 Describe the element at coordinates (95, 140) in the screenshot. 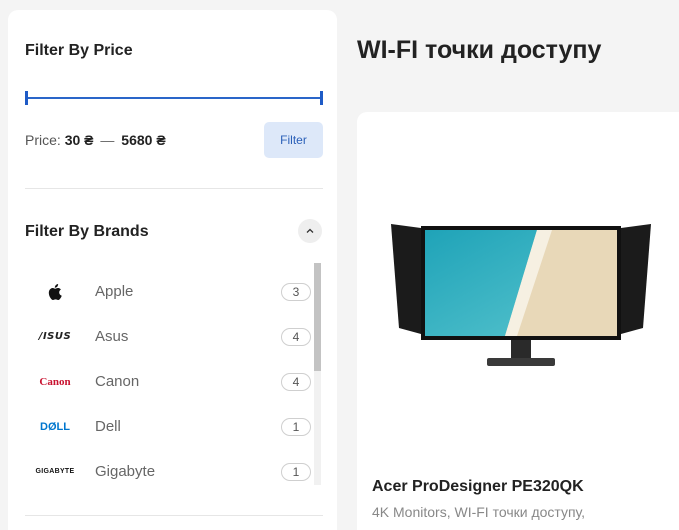

I see `price-range-label: Price: 30 ₴ — 5680 ₴` at that location.